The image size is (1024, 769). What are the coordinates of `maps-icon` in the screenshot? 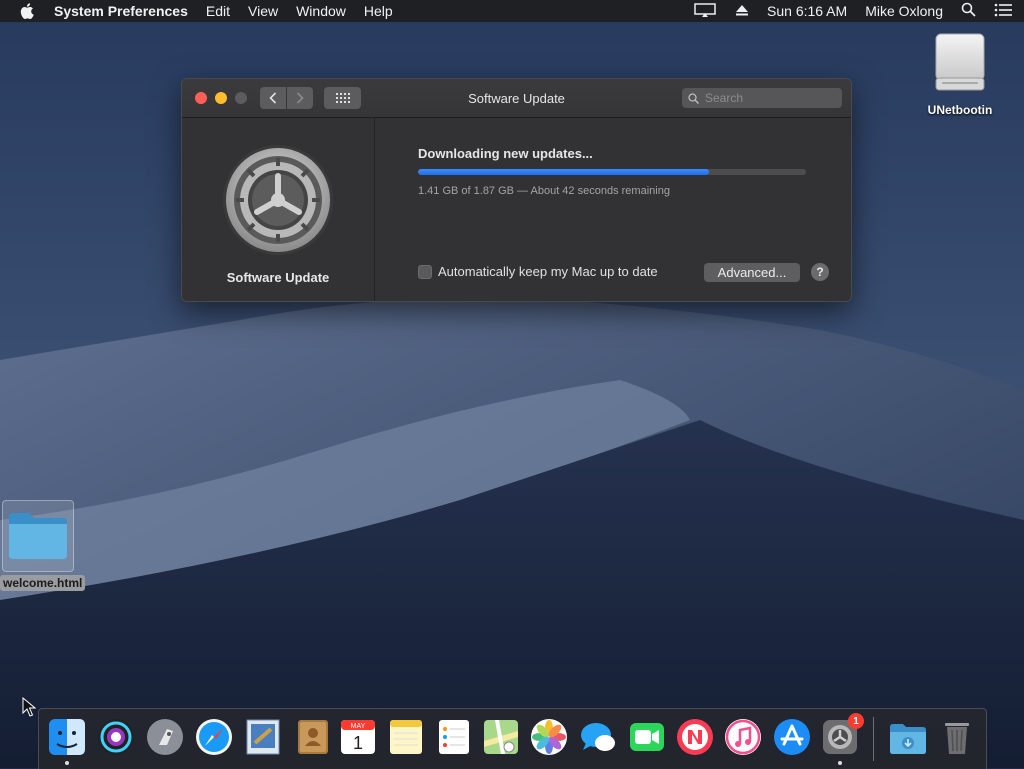 It's located at (501, 737).